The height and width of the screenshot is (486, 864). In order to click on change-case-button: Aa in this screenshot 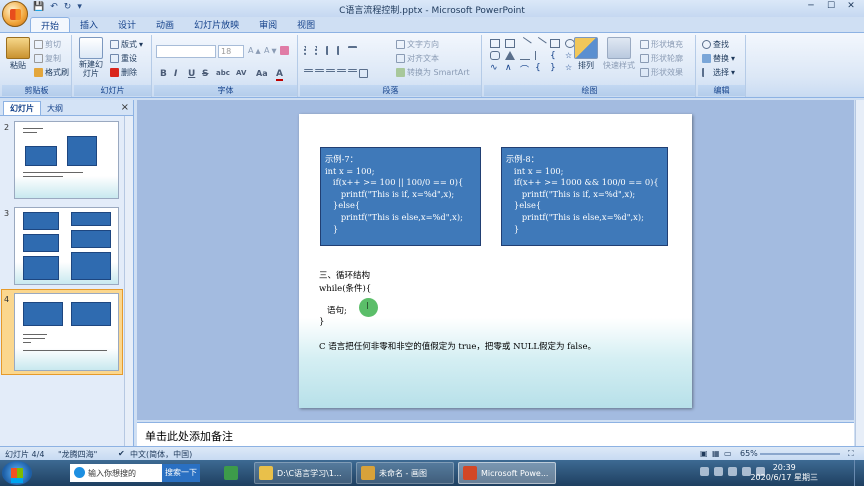, I will do `click(262, 73)`.